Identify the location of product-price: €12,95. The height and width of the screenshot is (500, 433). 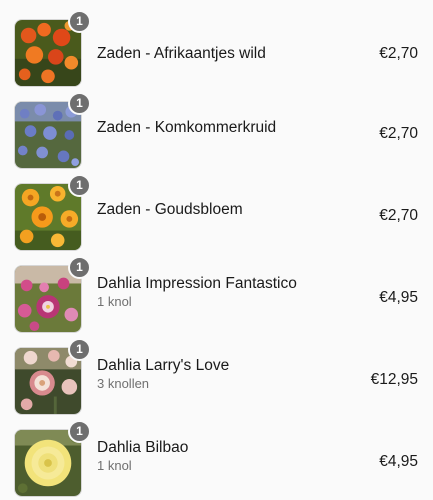
(394, 379).